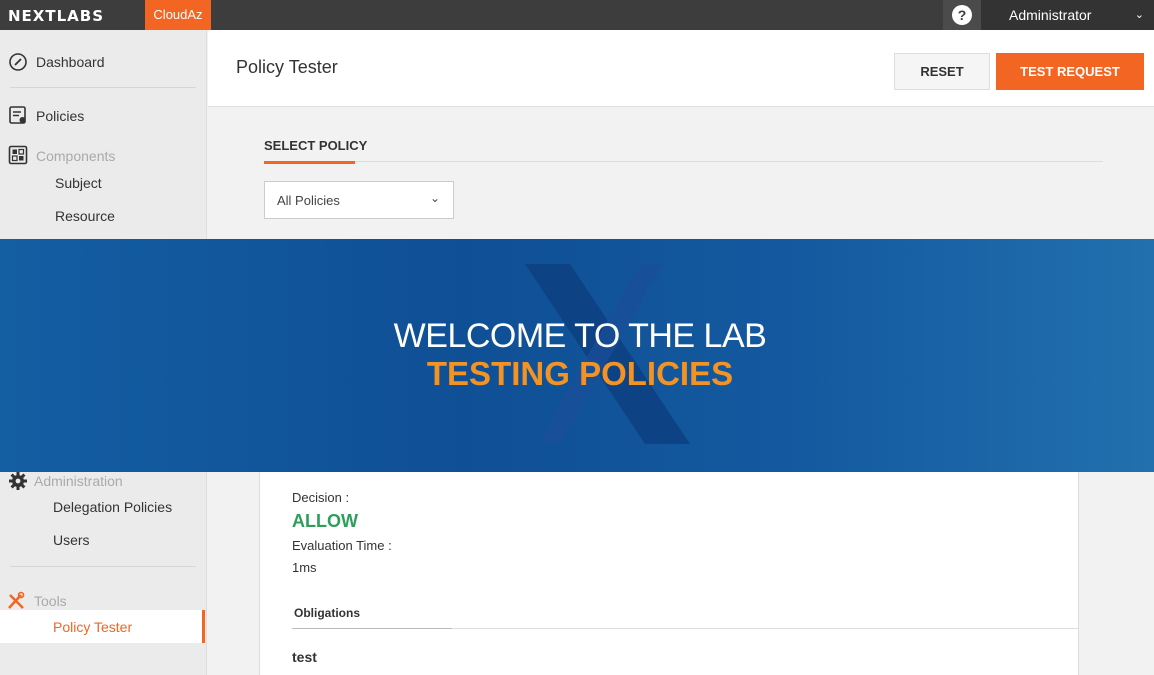 The width and height of the screenshot is (1154, 675). Describe the element at coordinates (93, 627) in the screenshot. I see `sidebar-item-label: Policy Tester` at that location.